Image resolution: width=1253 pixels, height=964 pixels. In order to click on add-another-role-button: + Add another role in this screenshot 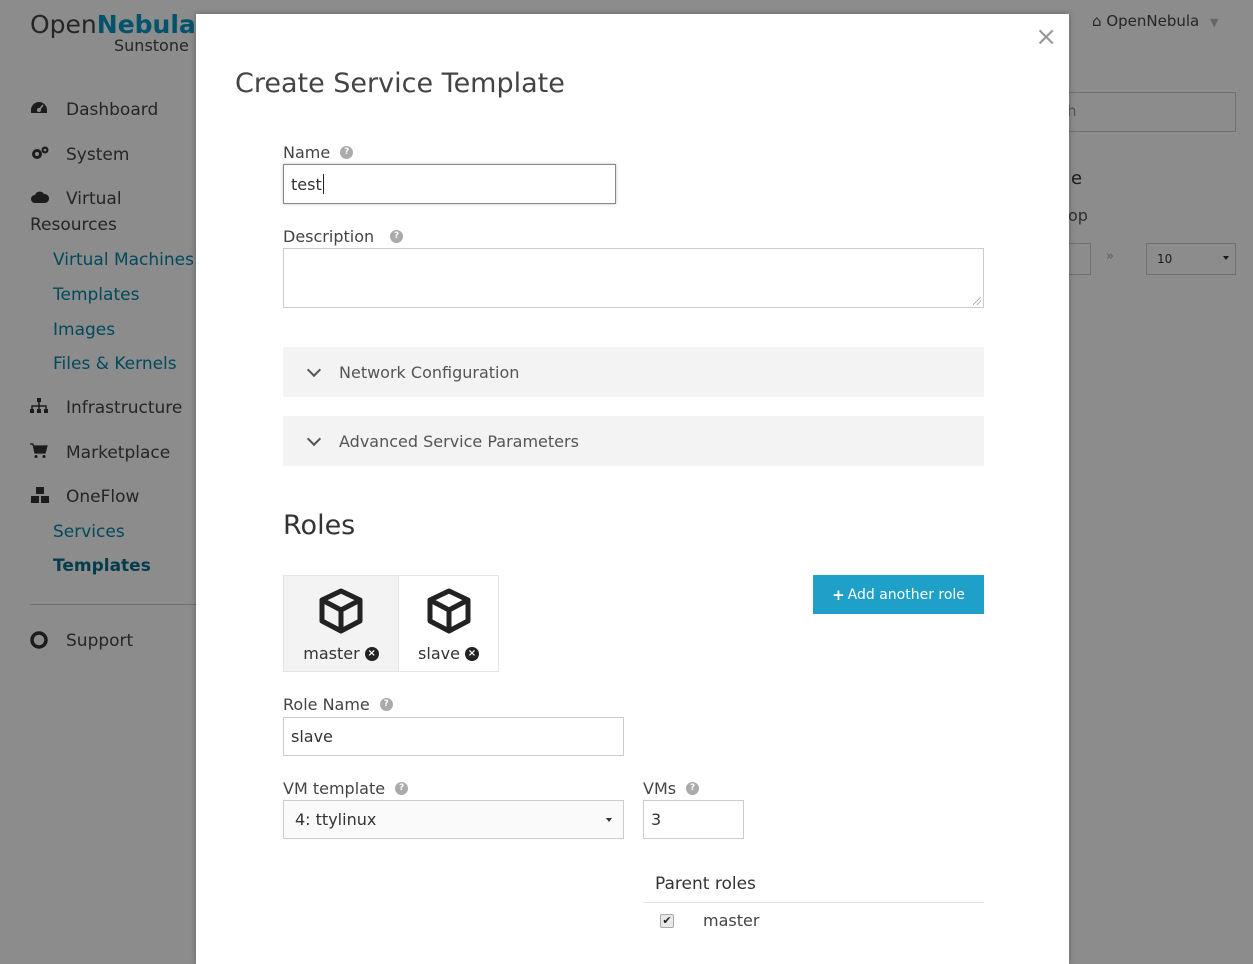, I will do `click(898, 594)`.